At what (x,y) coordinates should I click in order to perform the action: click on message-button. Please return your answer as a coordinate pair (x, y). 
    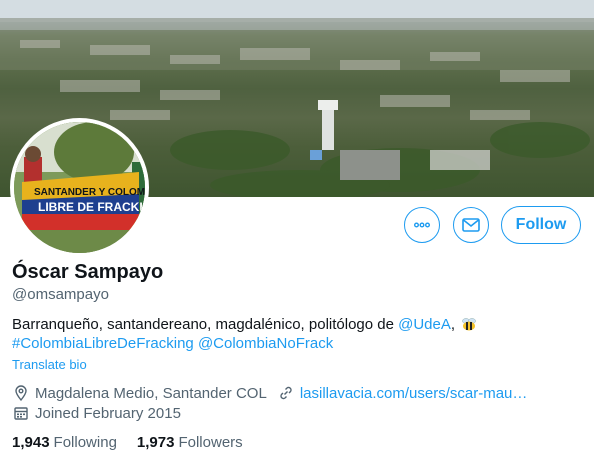
    Looking at the image, I should click on (471, 225).